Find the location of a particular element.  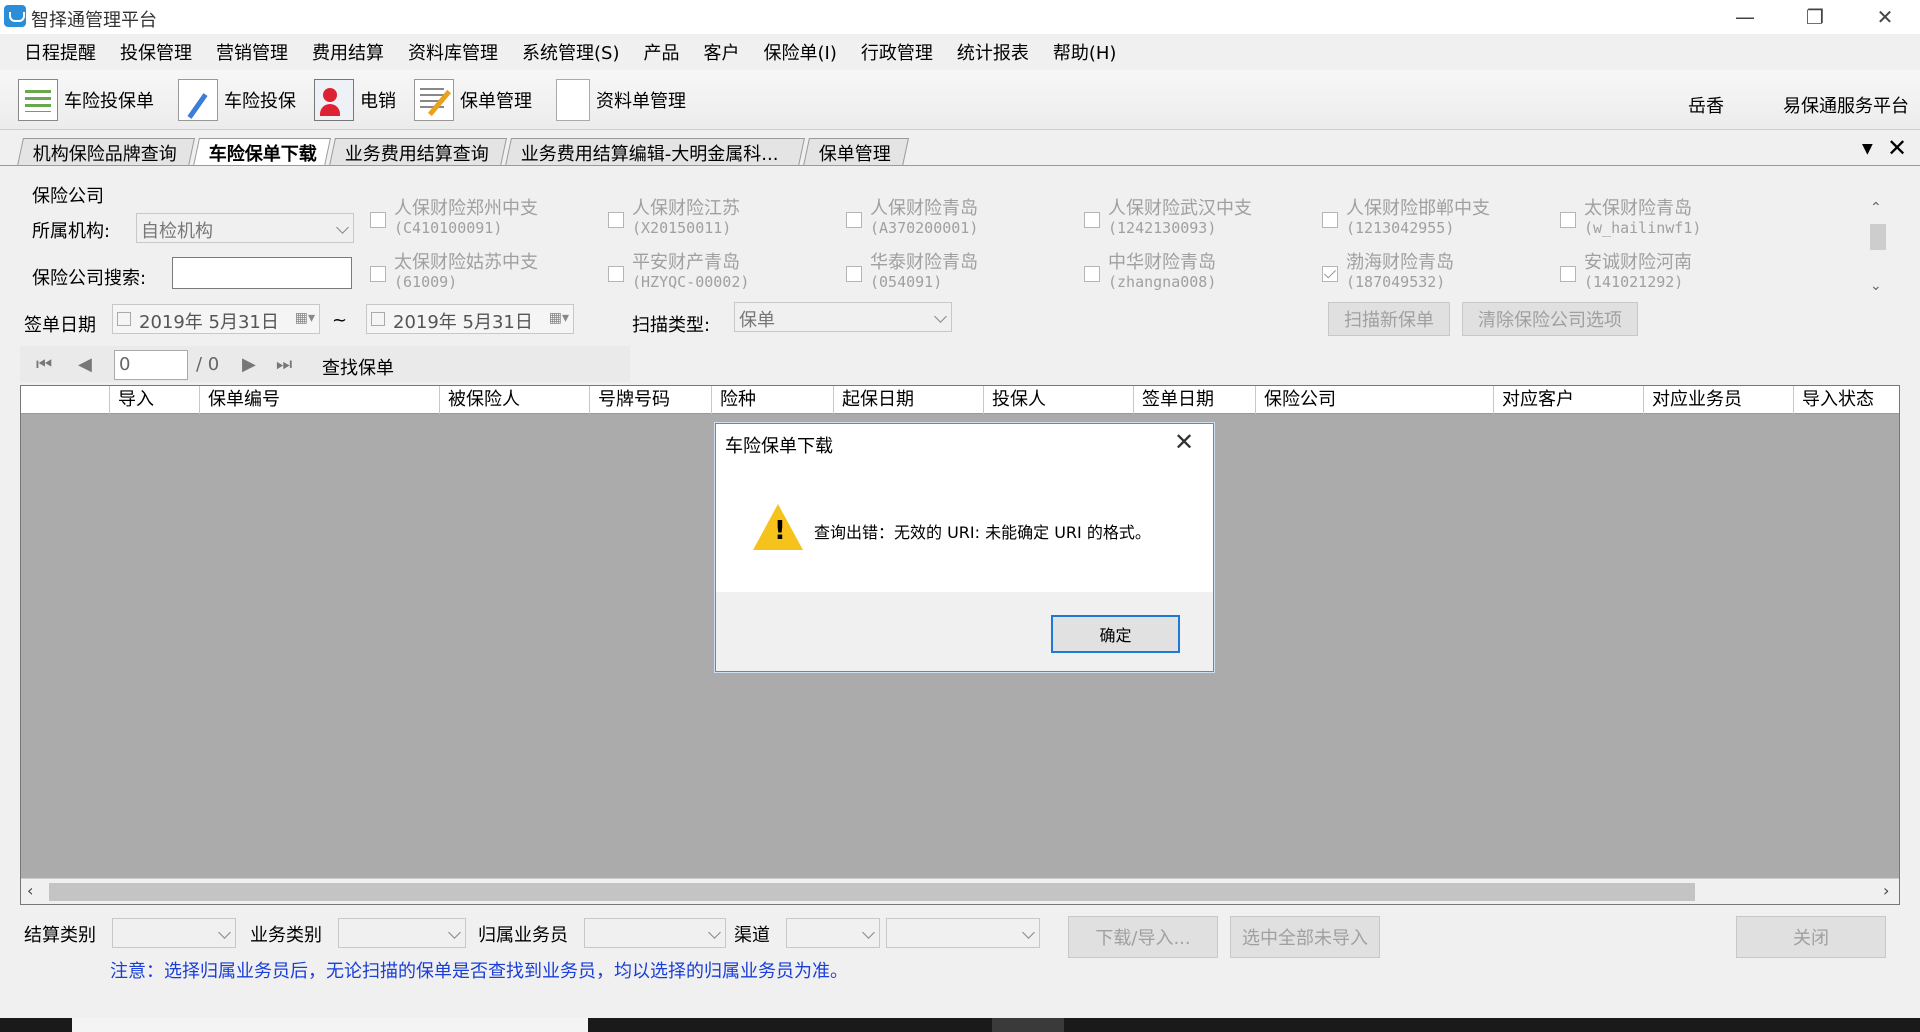

first-record-icon: ⏮ is located at coordinates (44, 364).